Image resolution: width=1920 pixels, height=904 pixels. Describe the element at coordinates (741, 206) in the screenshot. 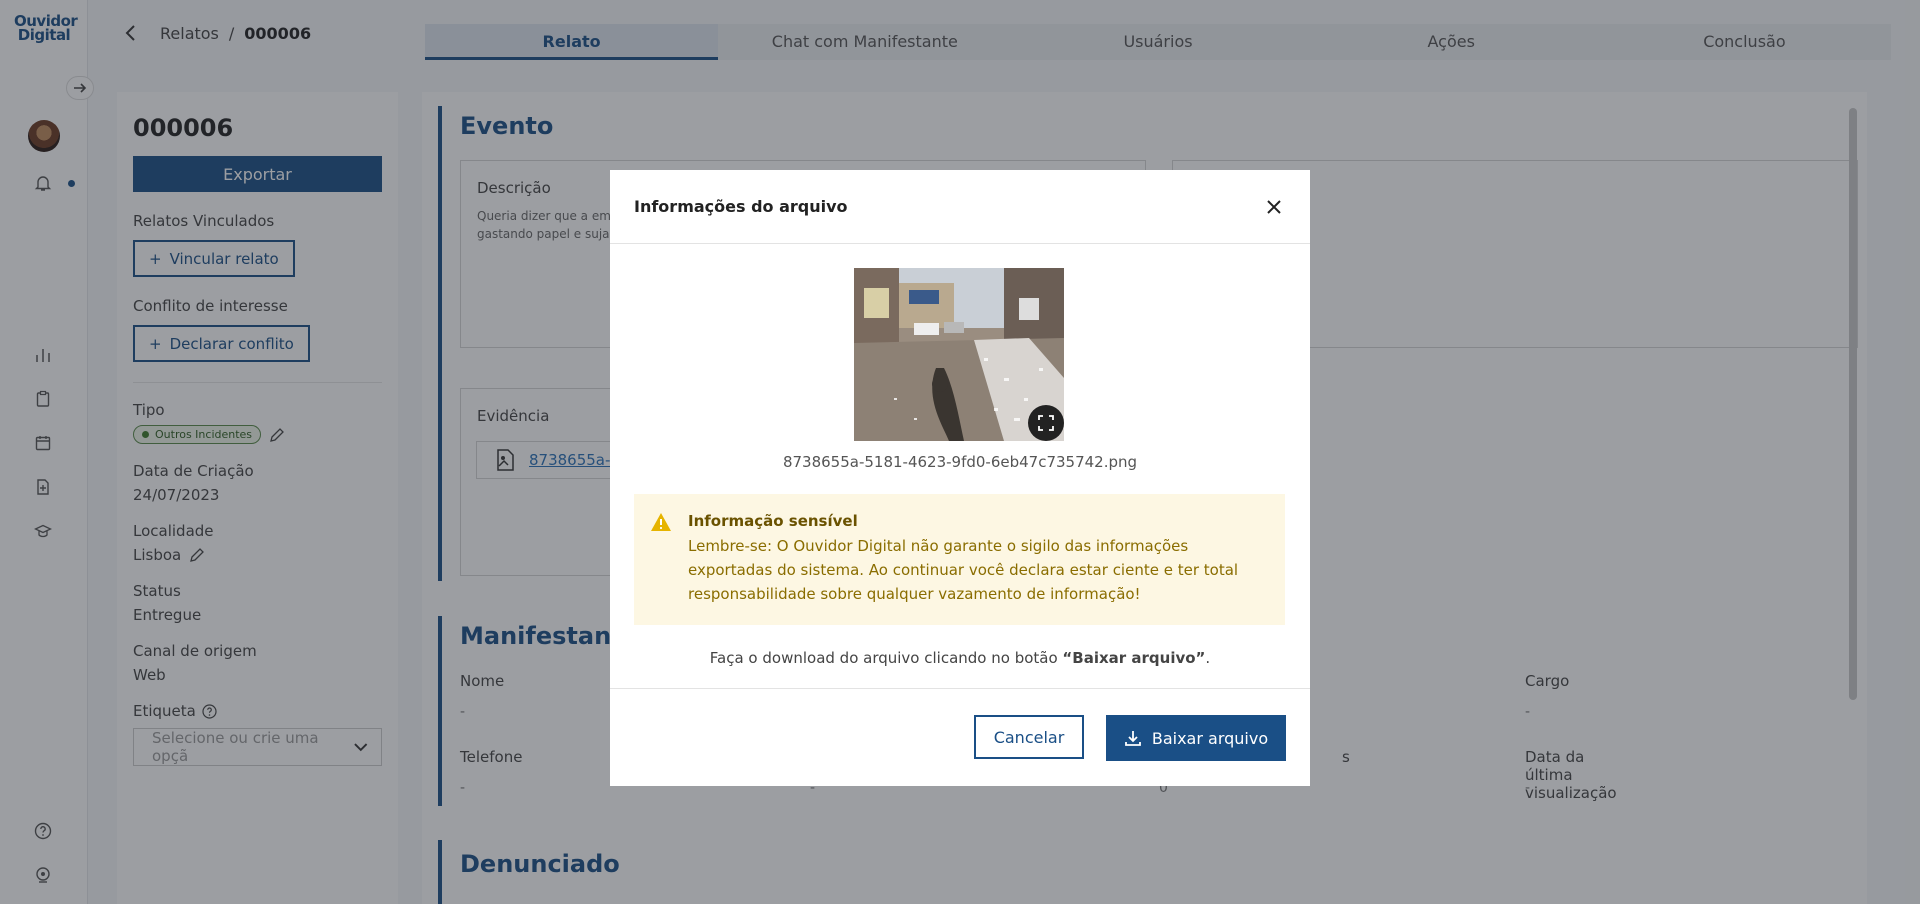

I see `modal-title: Informações do arquivo` at that location.